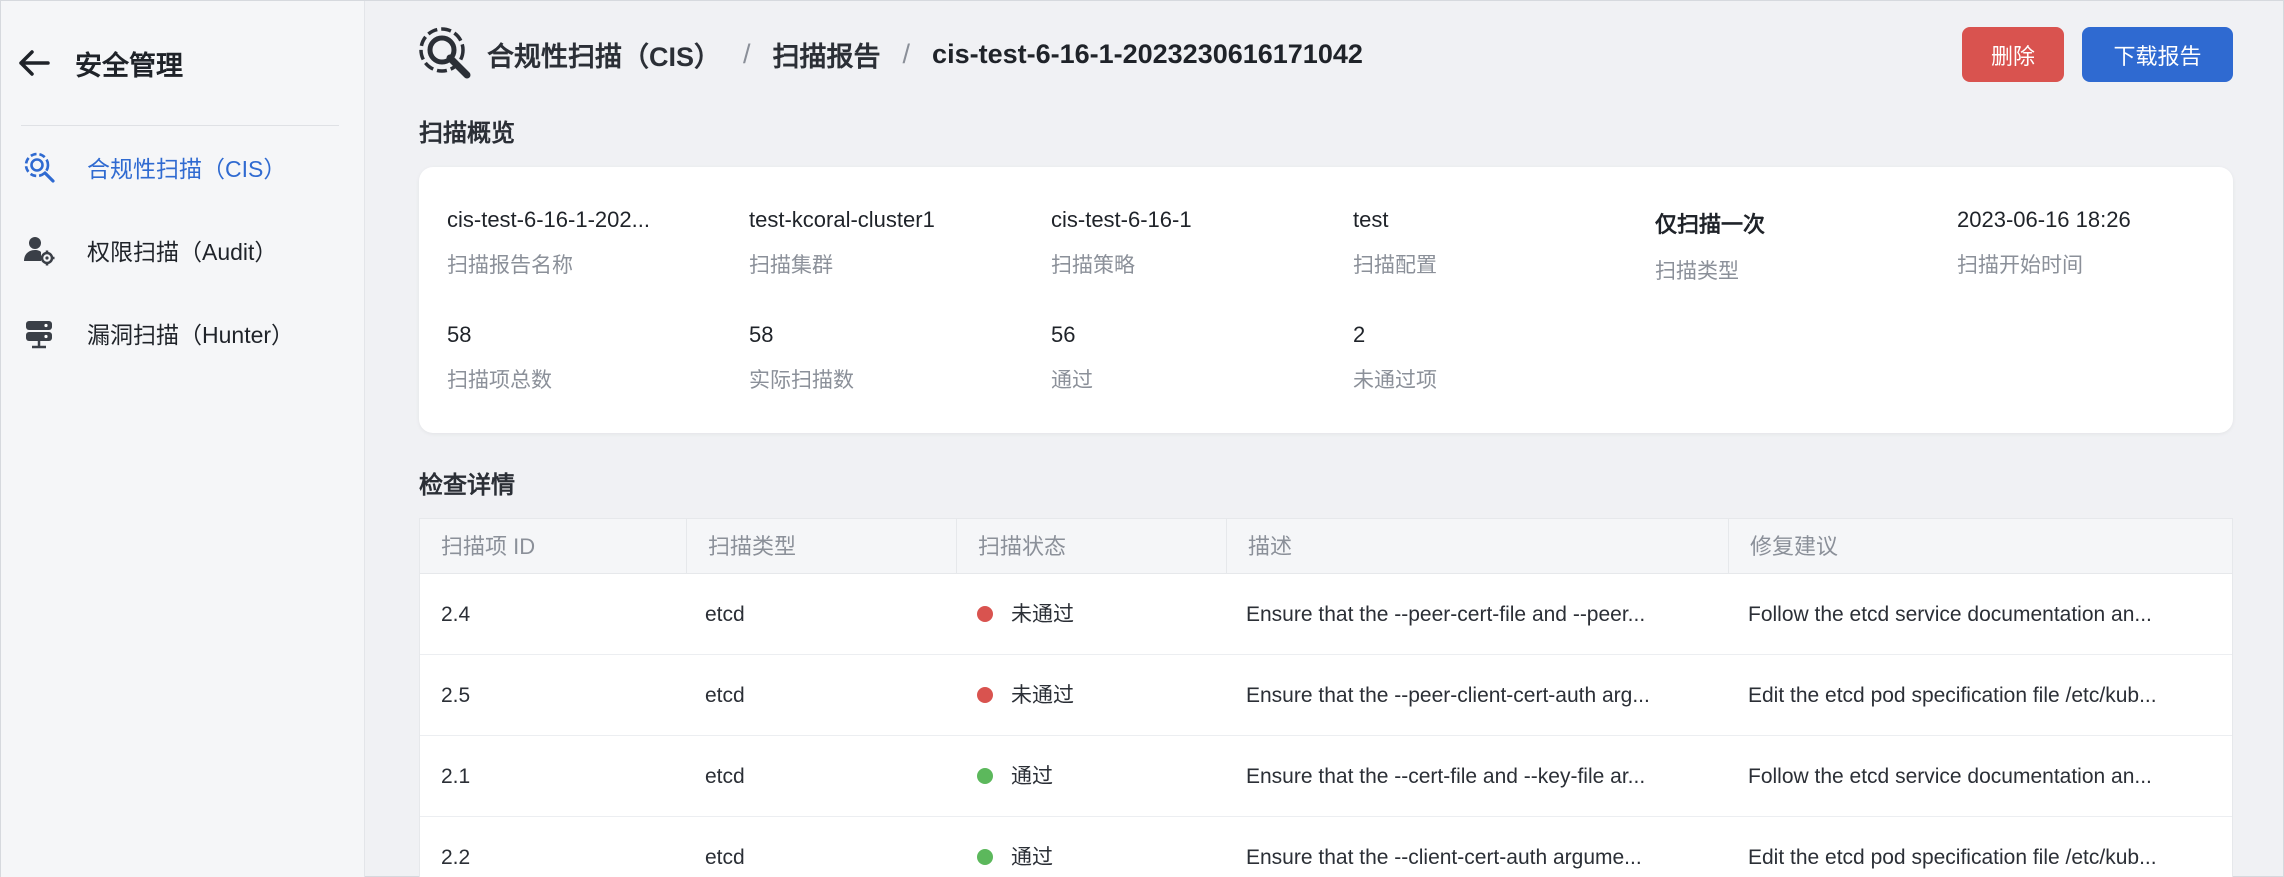 The width and height of the screenshot is (2284, 877). Describe the element at coordinates (456, 695) in the screenshot. I see `cell-id: 2.5` at that location.